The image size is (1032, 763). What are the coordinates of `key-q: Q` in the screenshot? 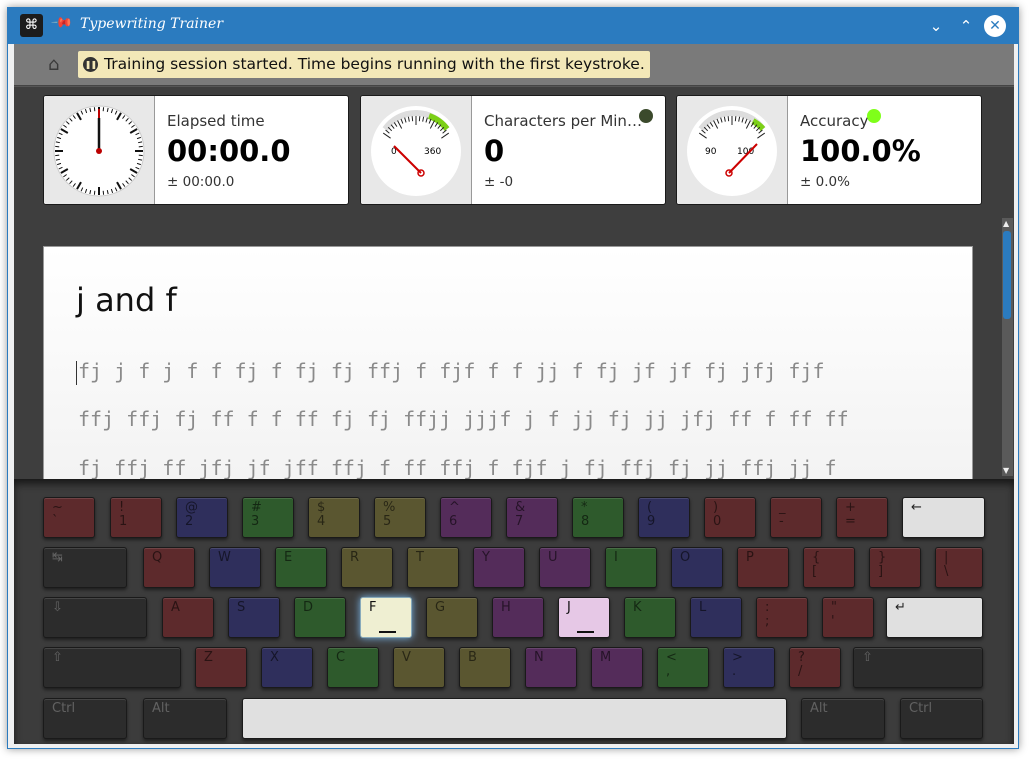 It's located at (169, 567).